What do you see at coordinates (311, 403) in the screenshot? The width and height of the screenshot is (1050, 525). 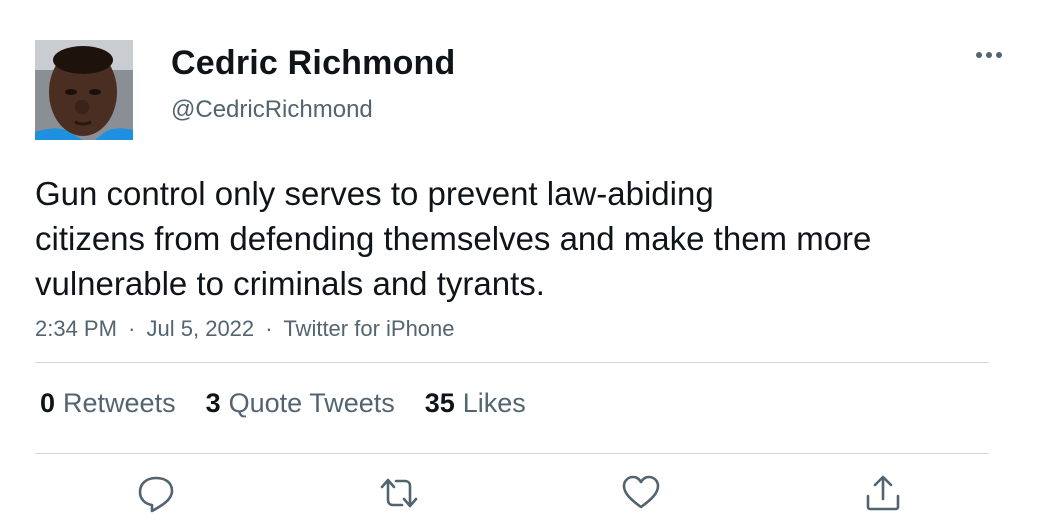 I see `quote-tweets-label: Quote Tweets` at bounding box center [311, 403].